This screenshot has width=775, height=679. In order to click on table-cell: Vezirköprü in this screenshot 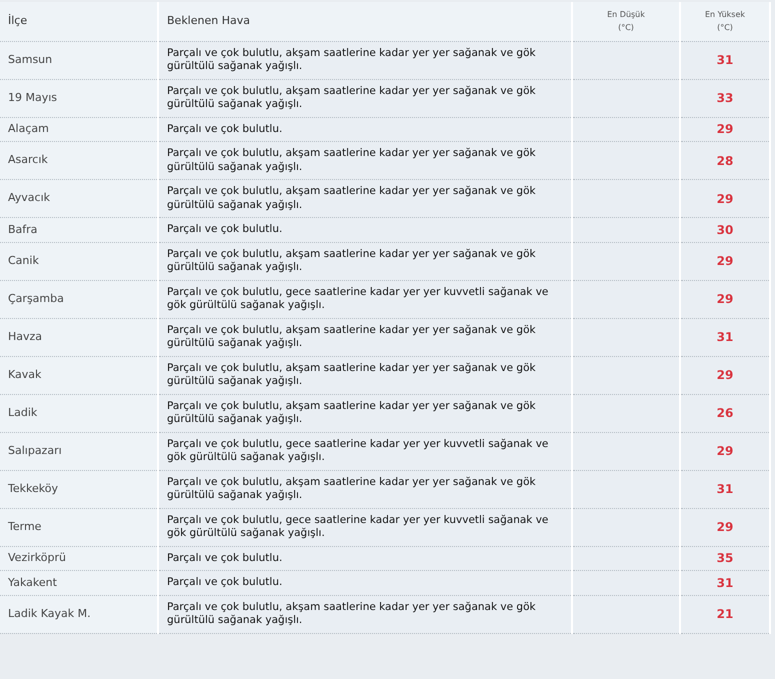, I will do `click(79, 558)`.